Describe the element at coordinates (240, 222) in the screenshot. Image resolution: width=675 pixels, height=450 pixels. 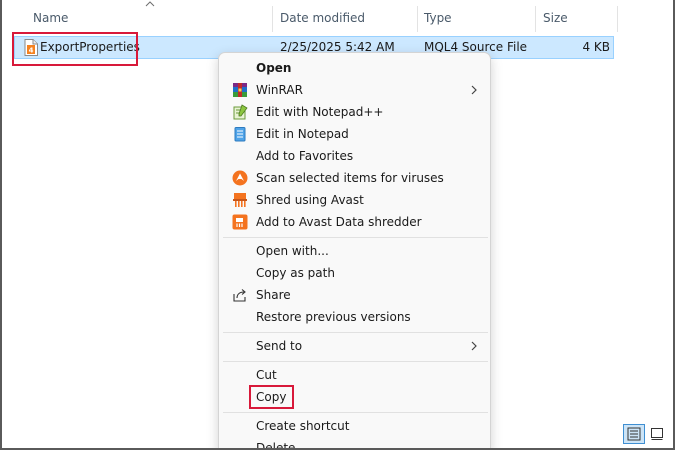
I see `avast-data-shredder-icon` at that location.